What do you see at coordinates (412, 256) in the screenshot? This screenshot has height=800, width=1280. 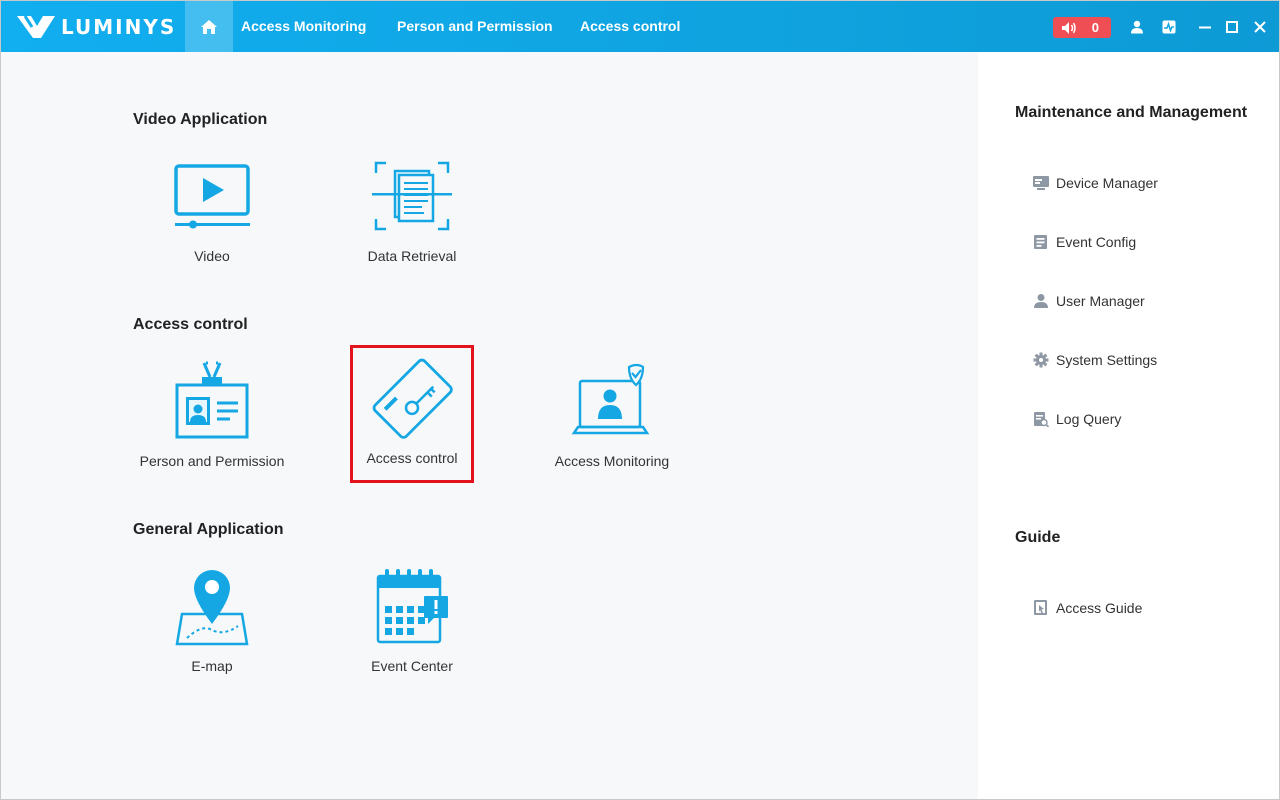 I see `app-label: Data Retrieval` at bounding box center [412, 256].